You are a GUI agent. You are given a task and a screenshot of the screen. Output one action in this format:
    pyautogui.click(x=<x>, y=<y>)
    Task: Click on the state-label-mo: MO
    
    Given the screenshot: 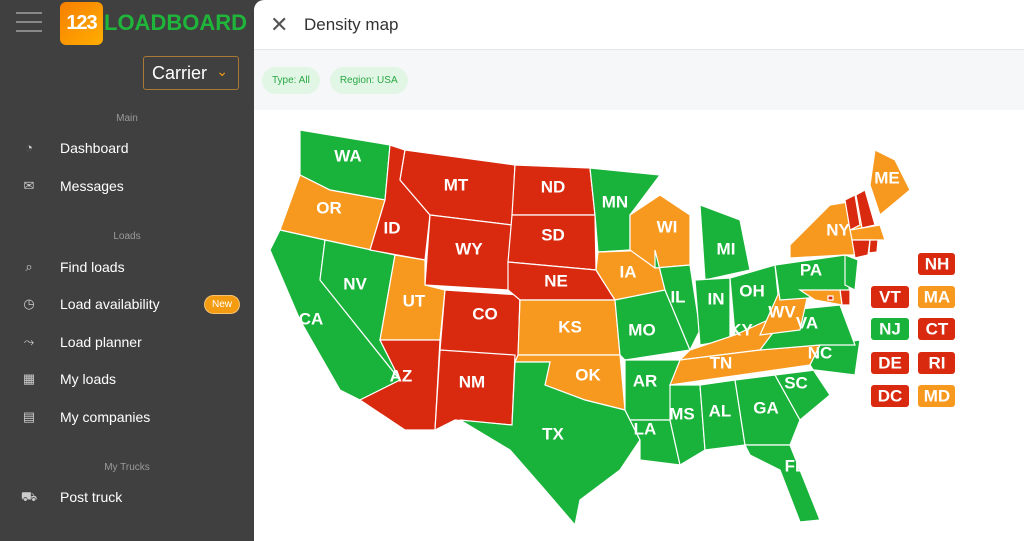 What is the action you would take?
    pyautogui.click(x=641, y=329)
    